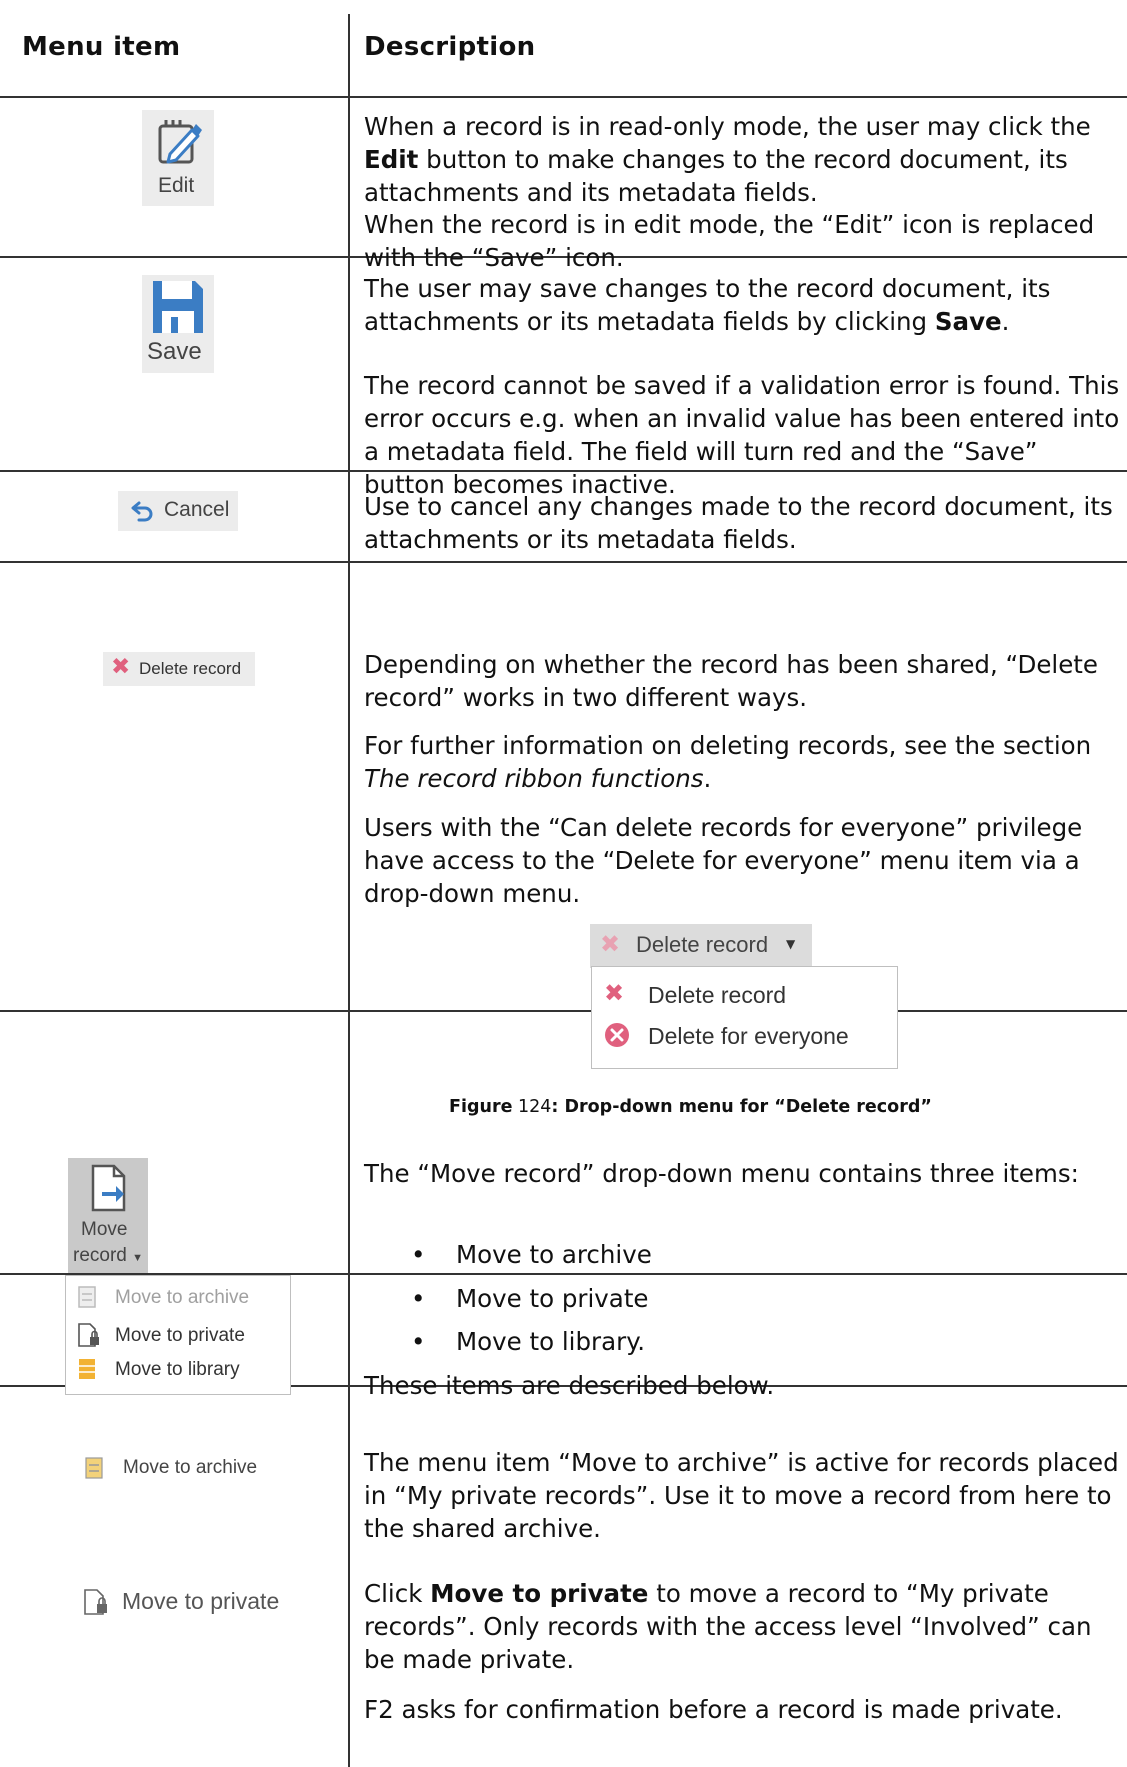 The width and height of the screenshot is (1127, 1767). I want to click on delete-dropdown-button: ✖ Delete record ▼, so click(701, 946).